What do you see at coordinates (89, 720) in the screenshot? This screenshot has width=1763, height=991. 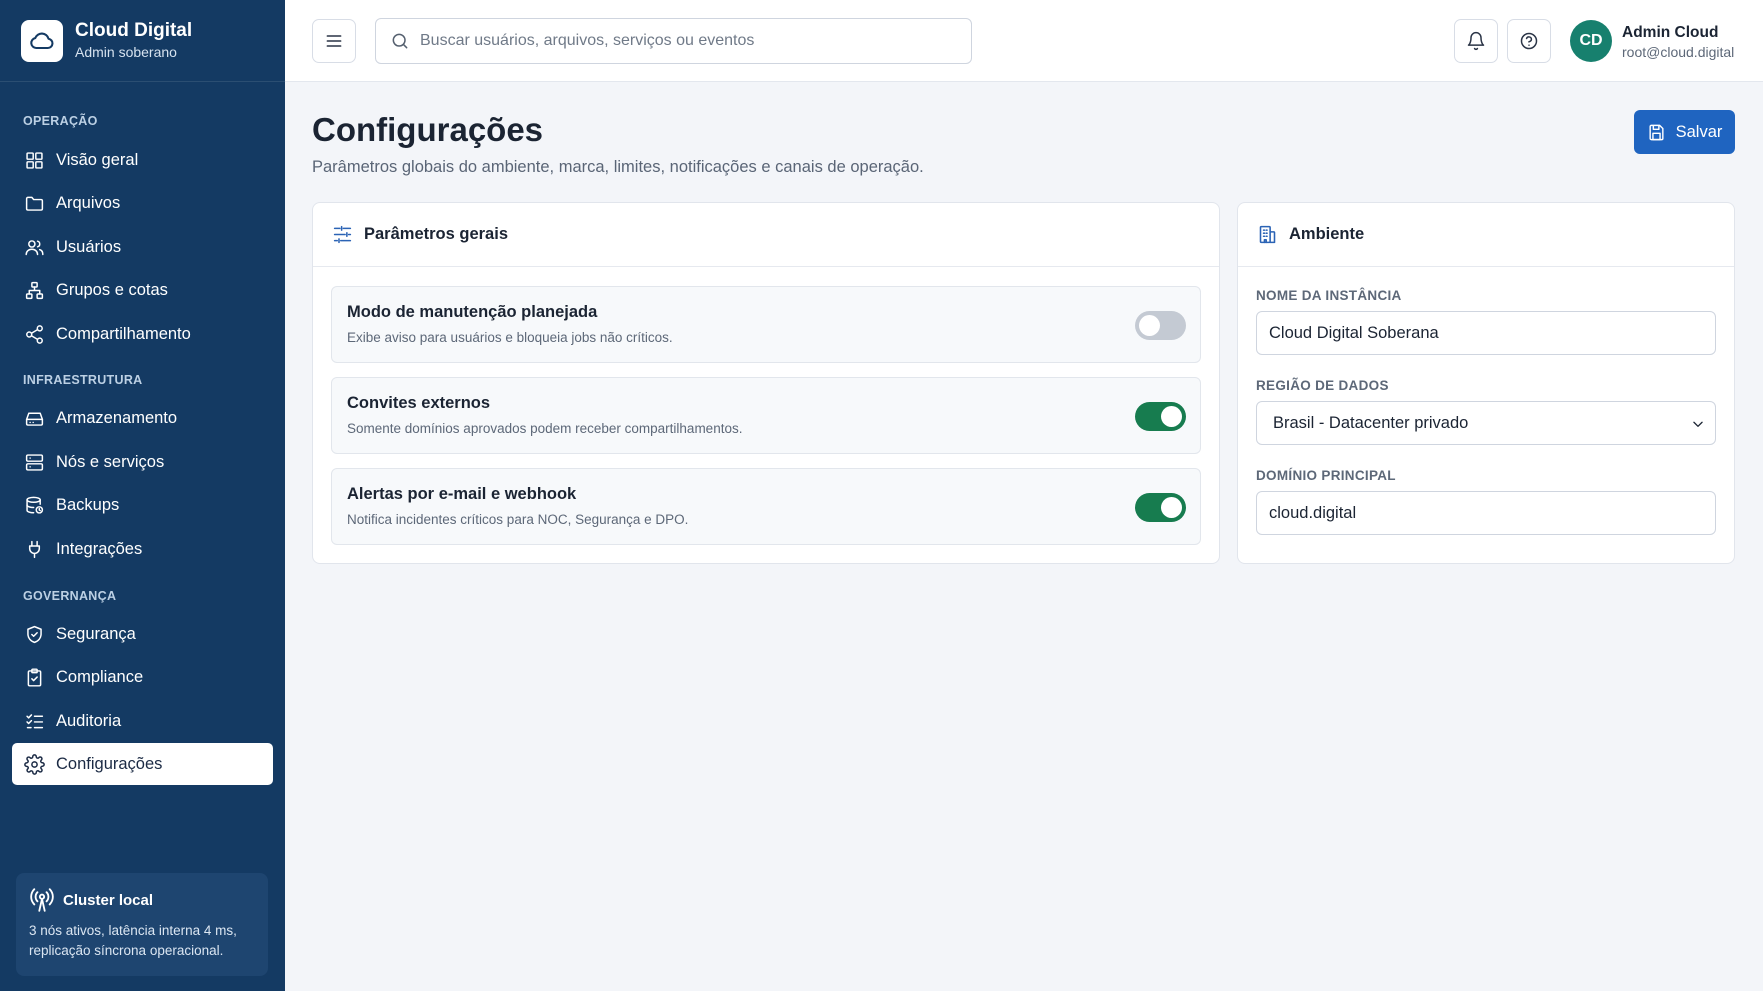 I see `sidebar-item-label: Auditoria` at bounding box center [89, 720].